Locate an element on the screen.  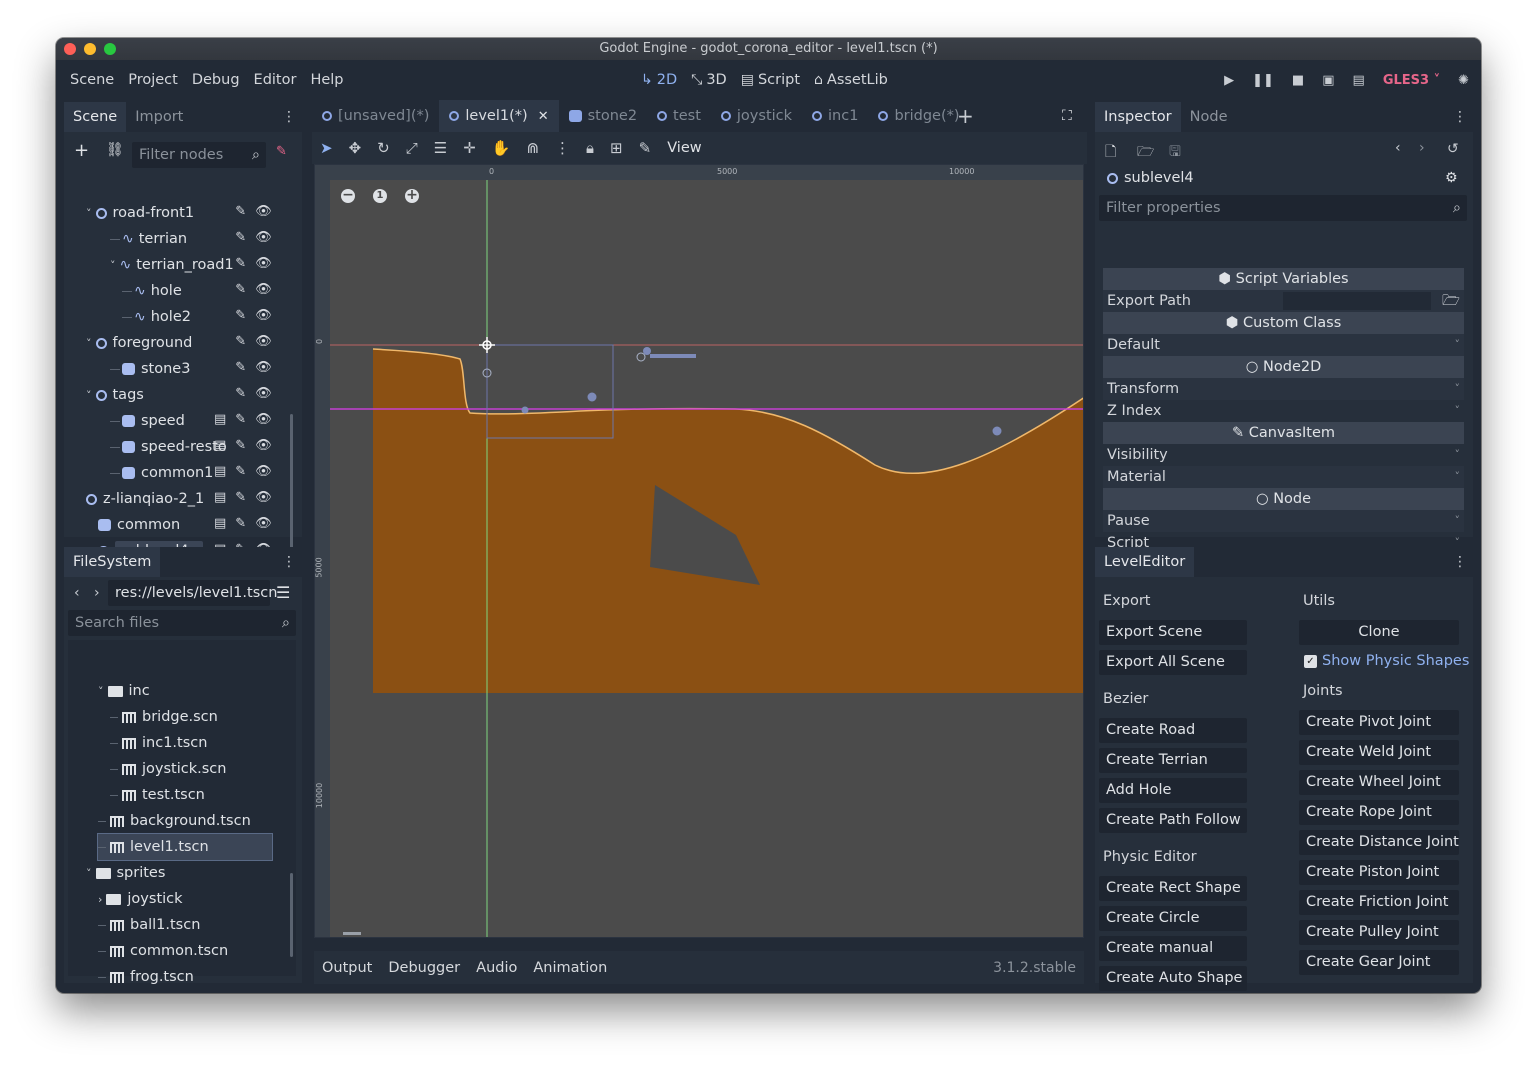
filesystem-menu-icon: ⋮ is located at coordinates (289, 562).